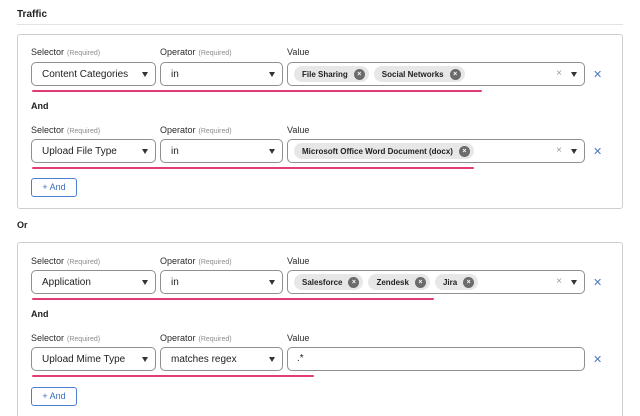  I want to click on value-multiselect: Microsoft Office Word Document (docx) × ×, so click(436, 151).